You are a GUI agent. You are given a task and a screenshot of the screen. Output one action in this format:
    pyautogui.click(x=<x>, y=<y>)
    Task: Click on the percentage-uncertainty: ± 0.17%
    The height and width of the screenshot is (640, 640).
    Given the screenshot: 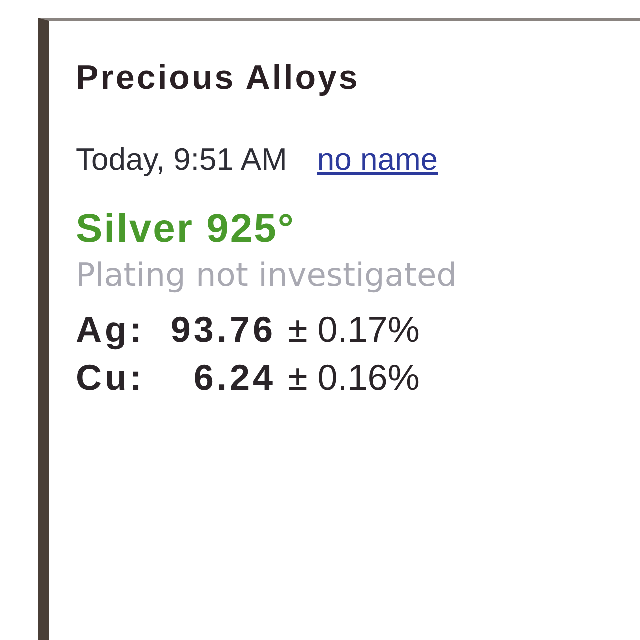 What is the action you would take?
    pyautogui.click(x=354, y=330)
    